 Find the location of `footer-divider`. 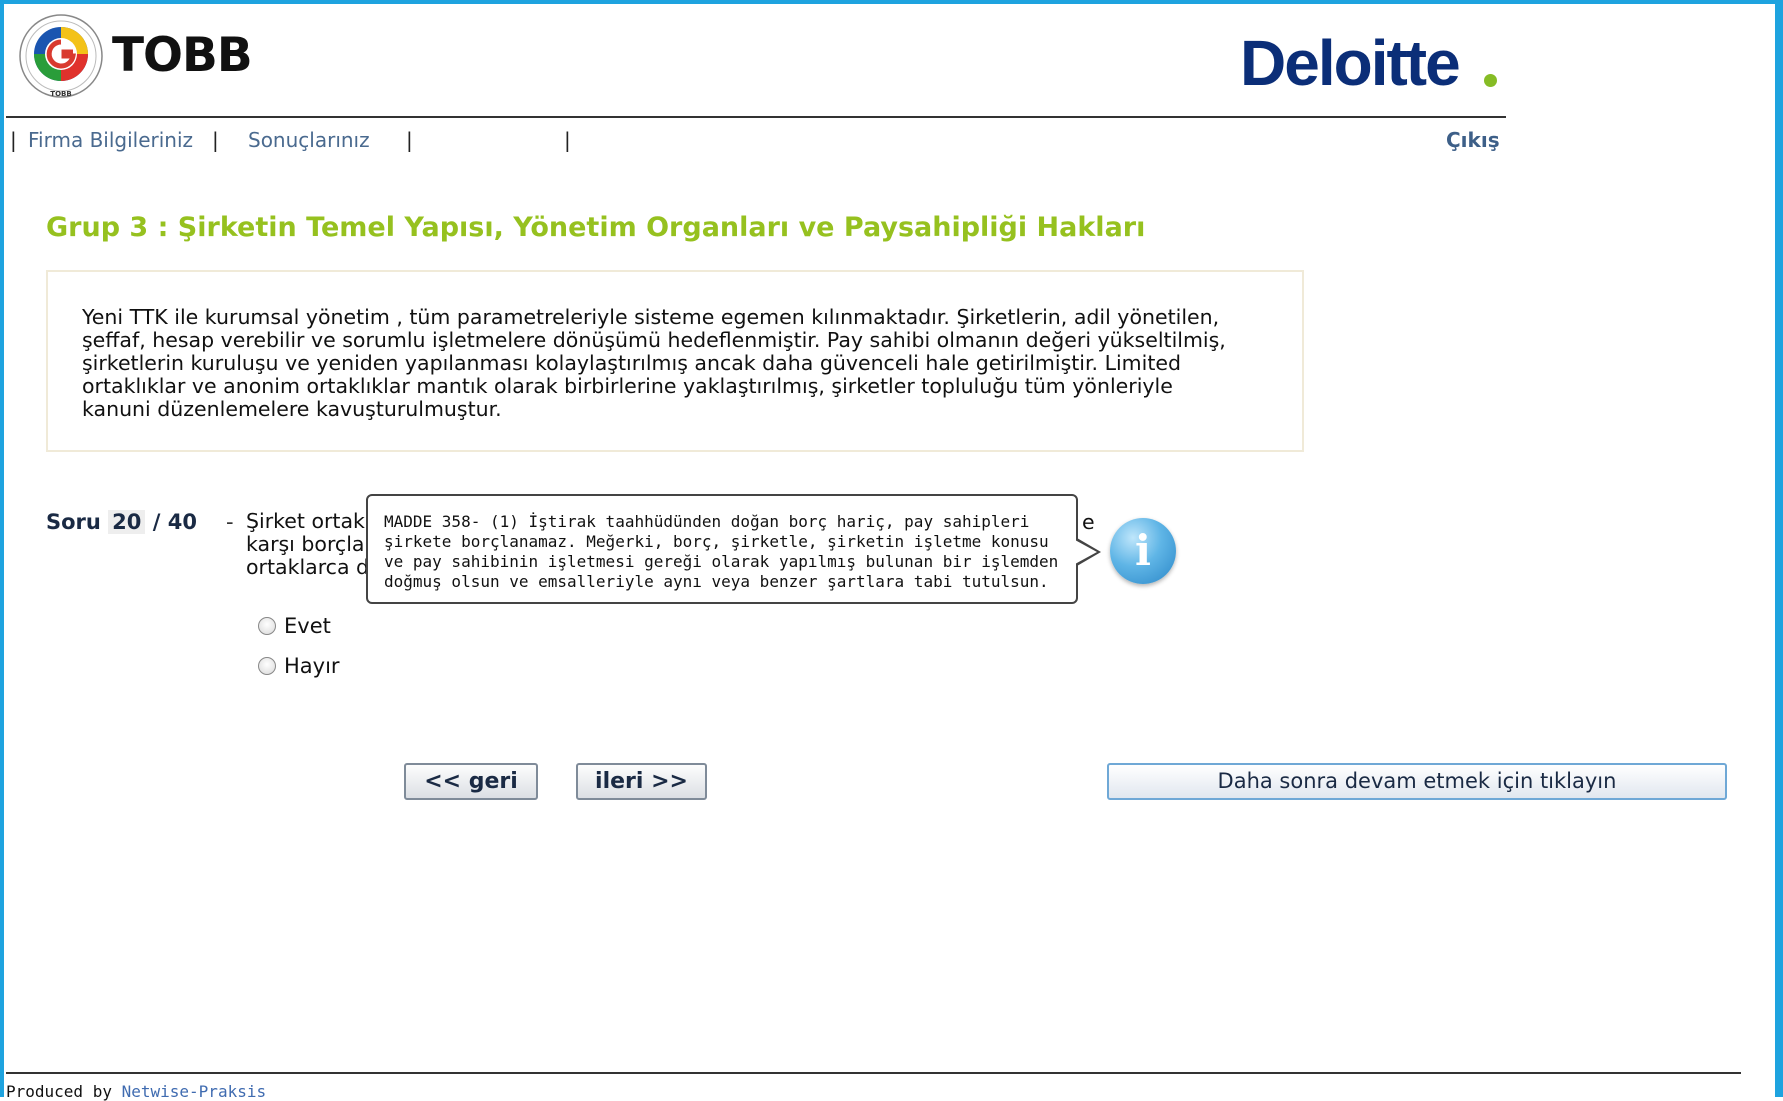

footer-divider is located at coordinates (873, 1073).